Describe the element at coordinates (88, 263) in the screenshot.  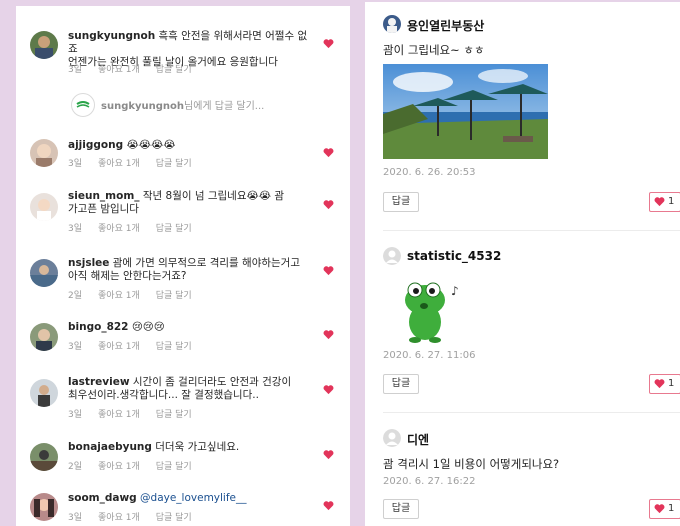
I see `comment-username: nsjslee` at that location.